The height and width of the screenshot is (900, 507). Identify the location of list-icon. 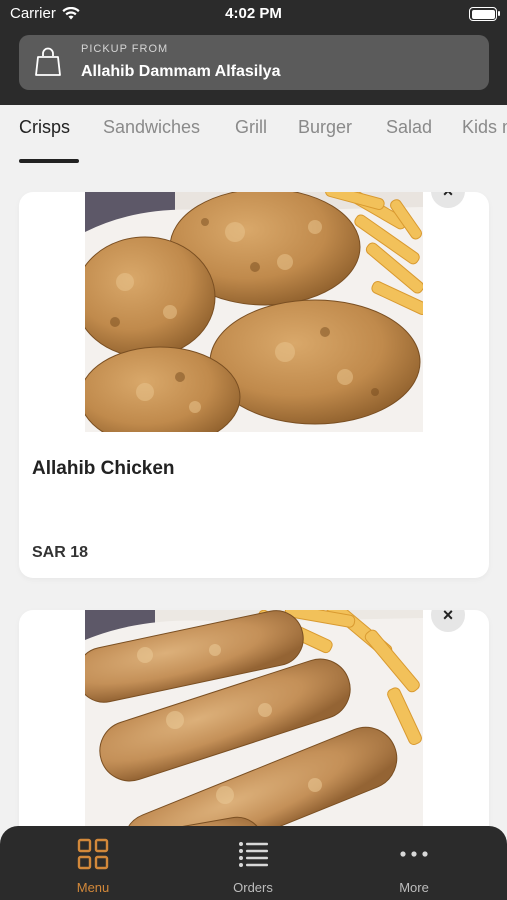
(253, 854).